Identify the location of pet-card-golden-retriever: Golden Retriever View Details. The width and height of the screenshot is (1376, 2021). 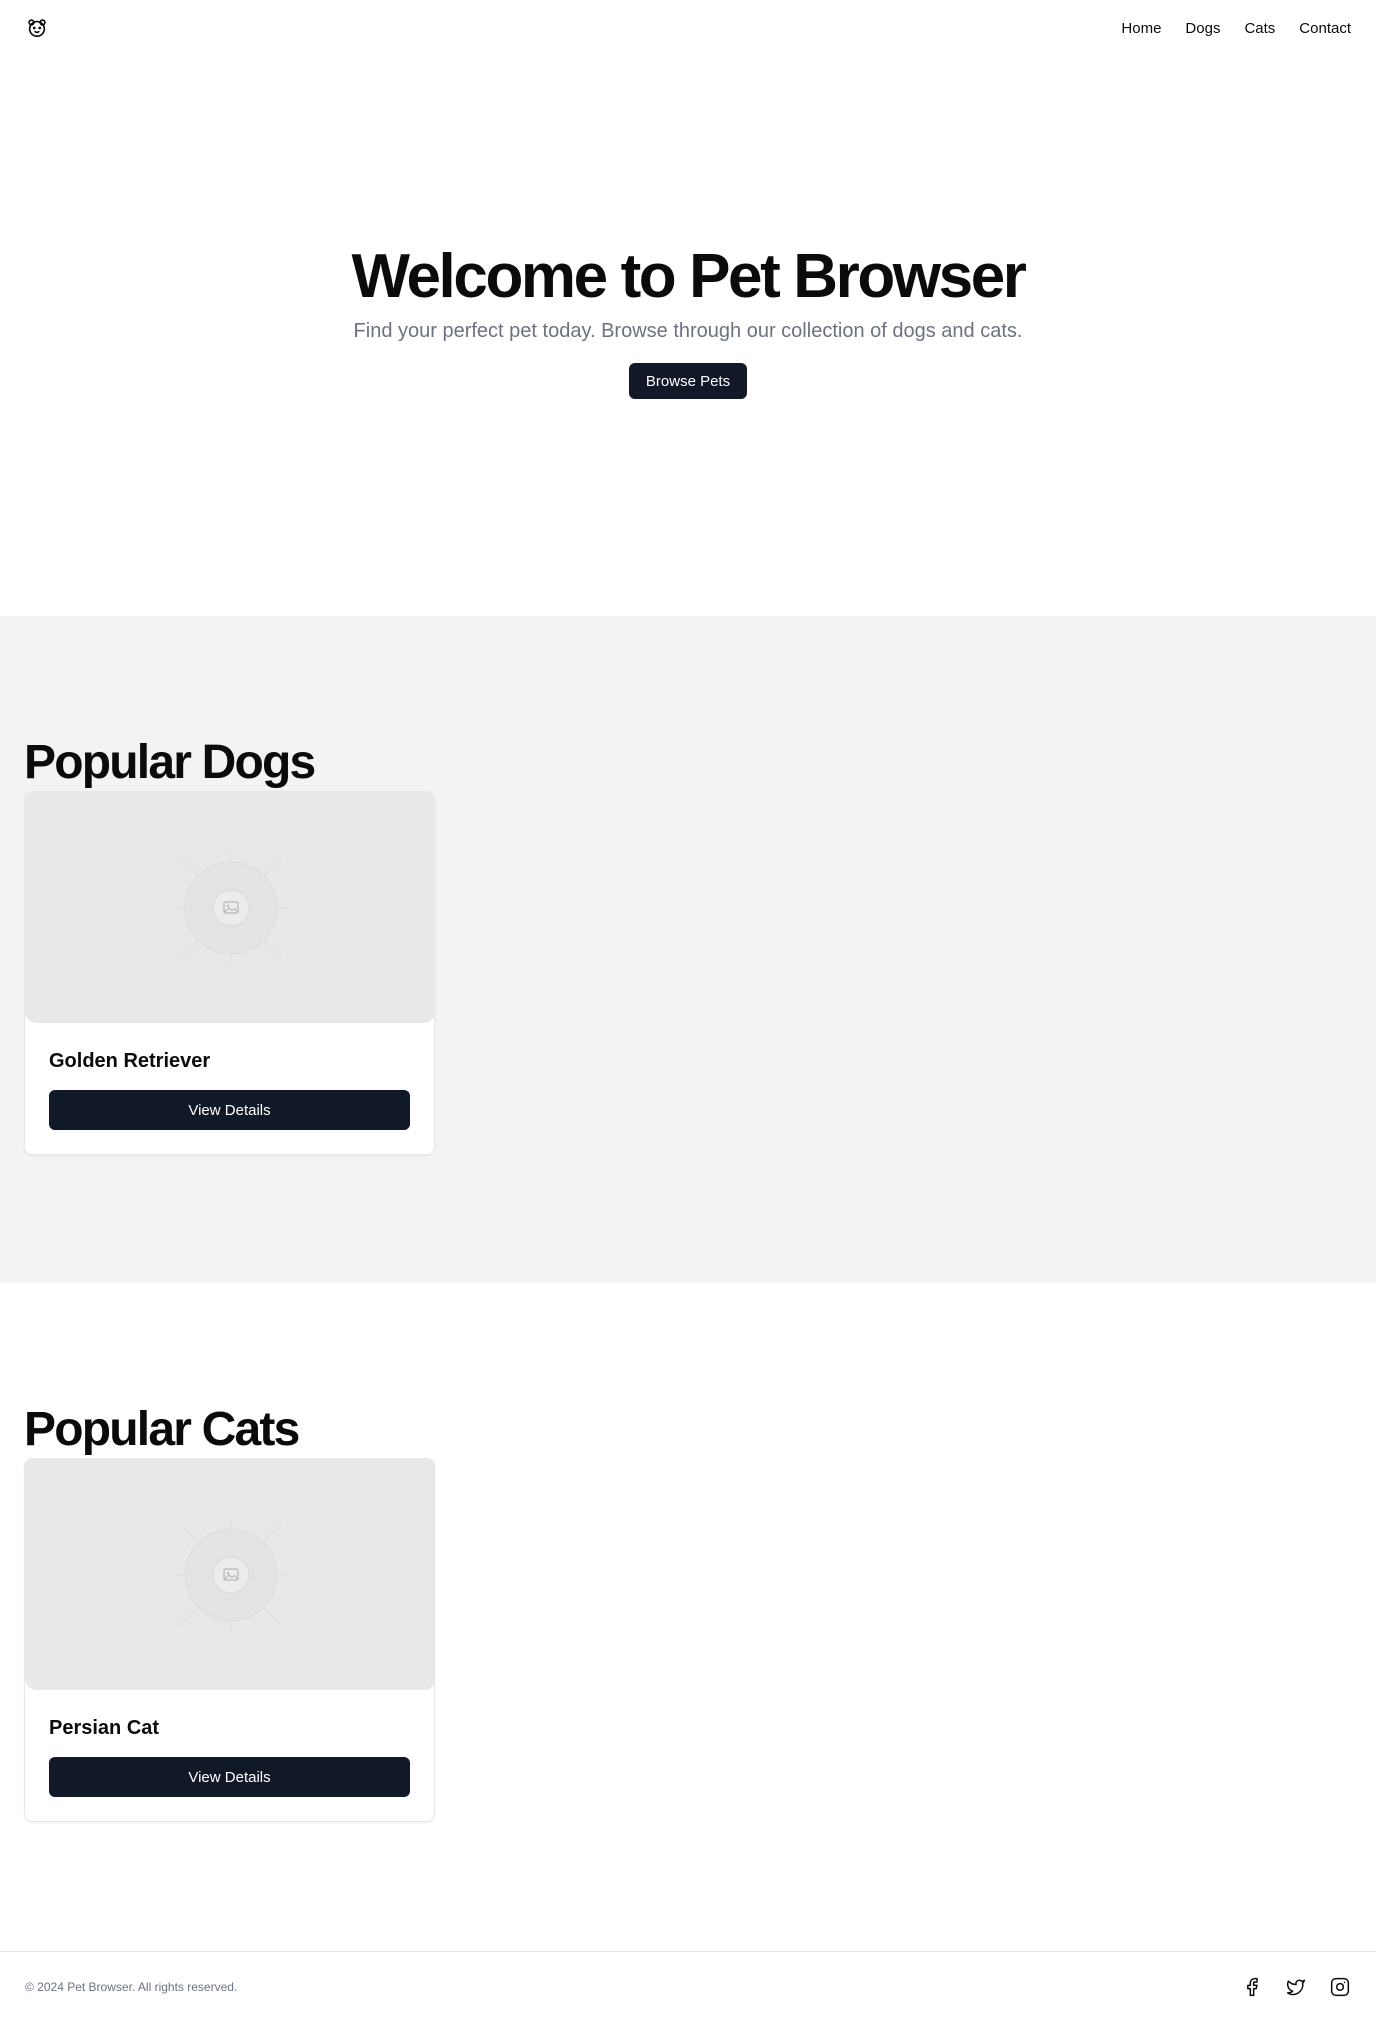
(229, 973).